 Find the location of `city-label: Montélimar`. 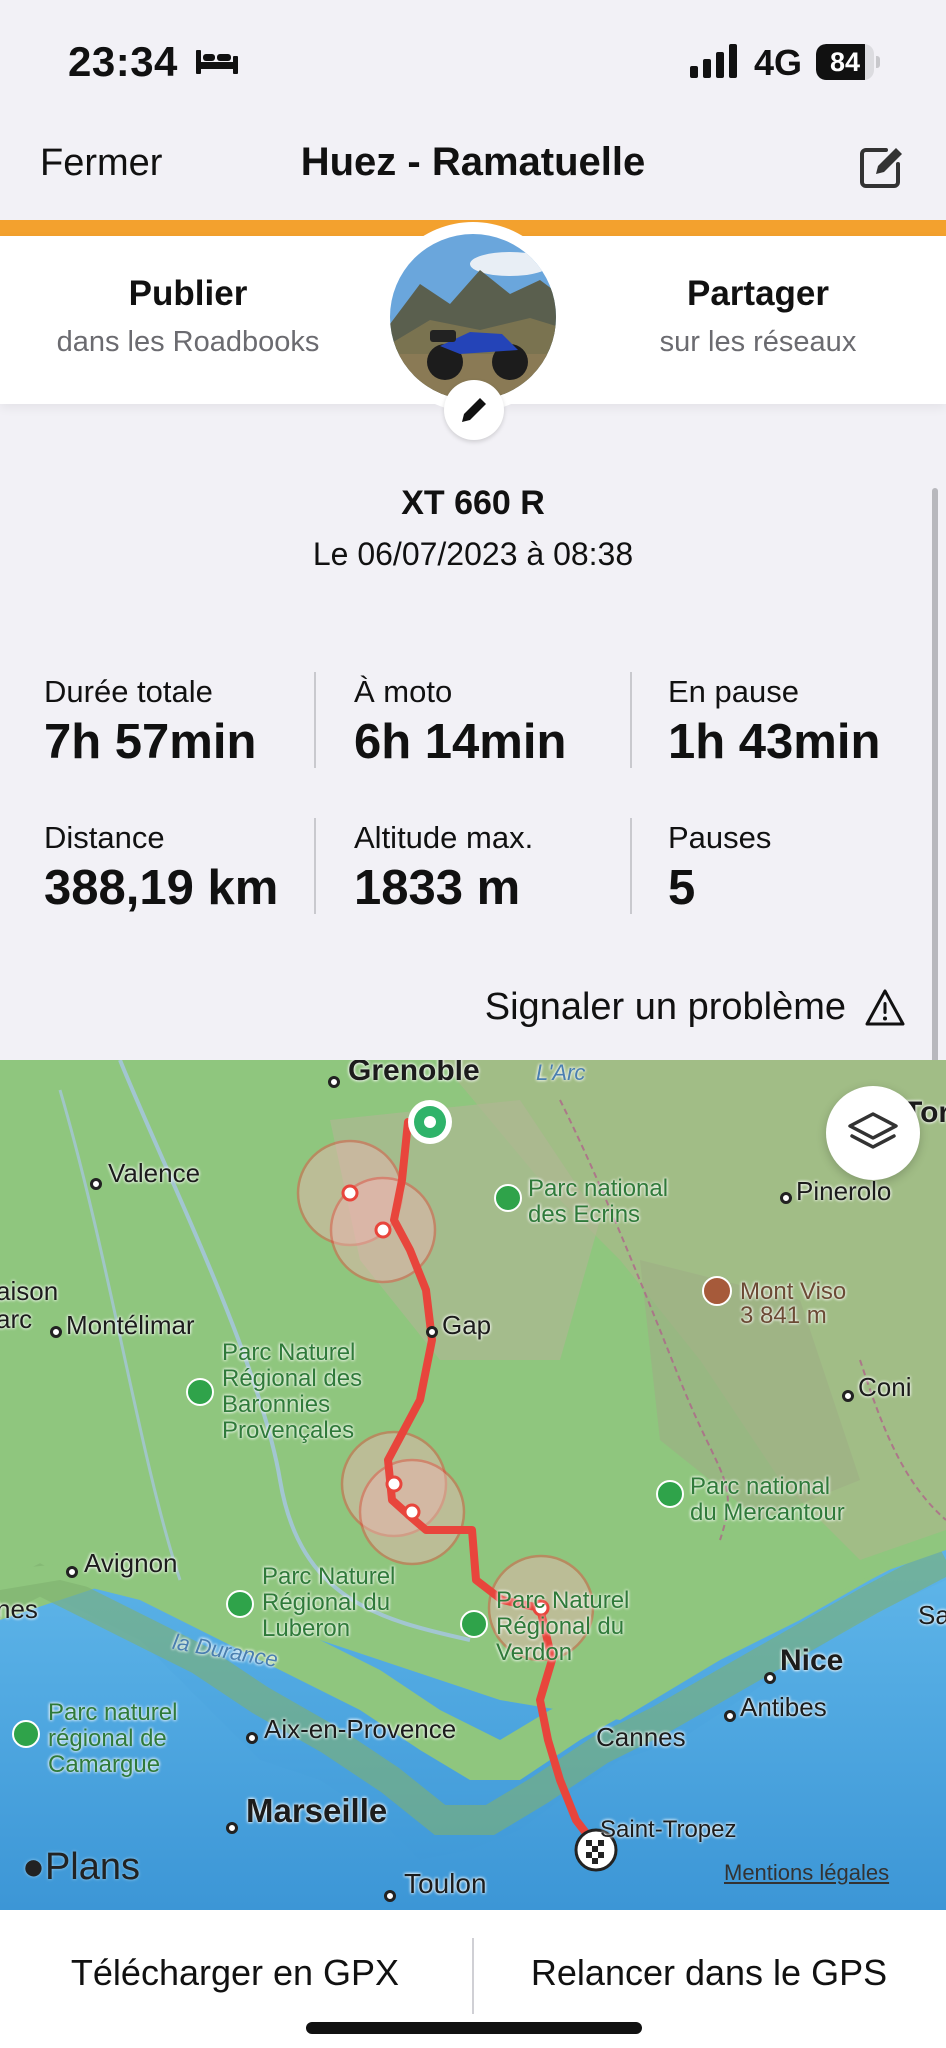

city-label: Montélimar is located at coordinates (130, 1325).